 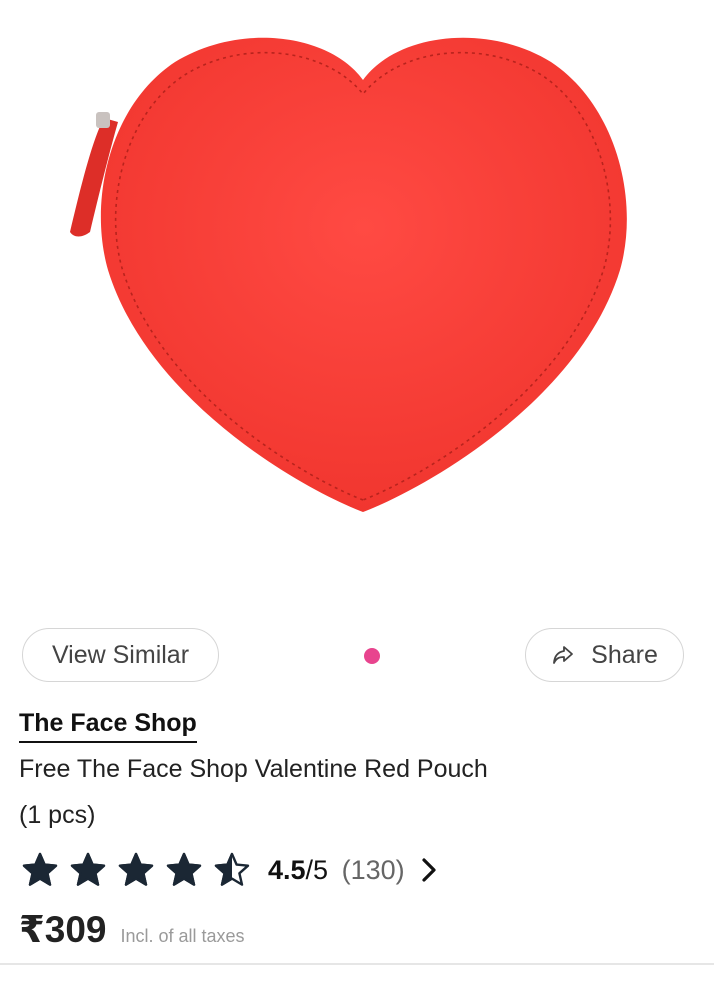 I want to click on tax-note: Incl. of all taxes, so click(x=182, y=936).